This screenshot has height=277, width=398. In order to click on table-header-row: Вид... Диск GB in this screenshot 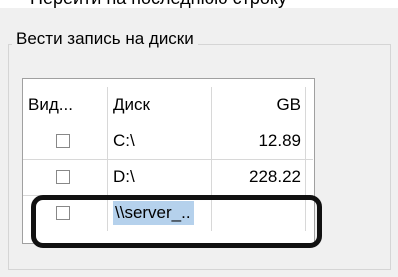, I will do `click(168, 105)`.